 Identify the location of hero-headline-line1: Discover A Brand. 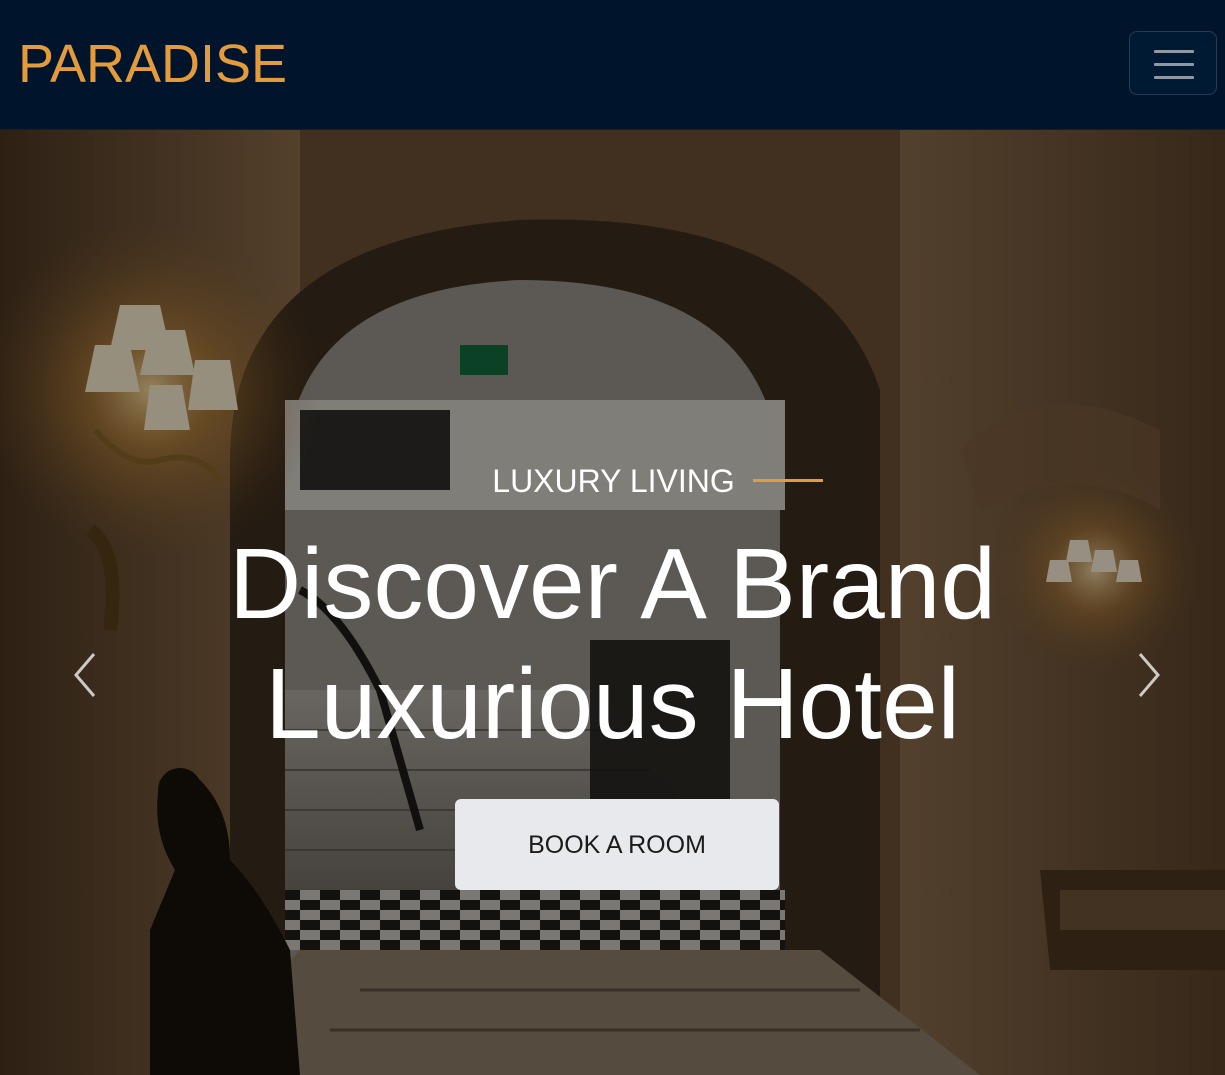
(612, 584).